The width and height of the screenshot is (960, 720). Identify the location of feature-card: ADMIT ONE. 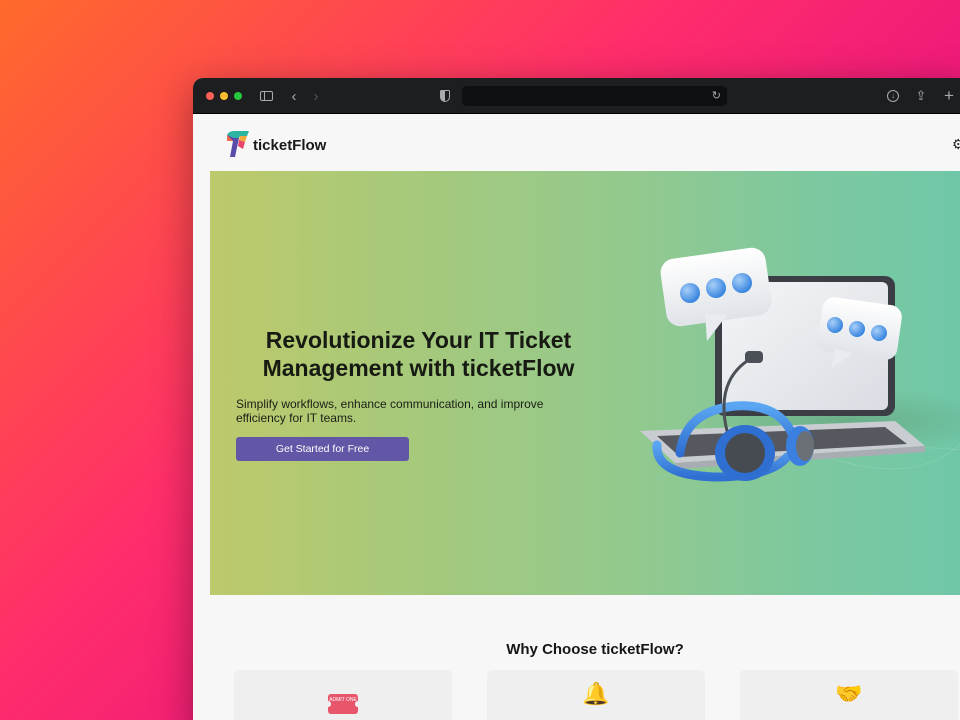
(343, 695).